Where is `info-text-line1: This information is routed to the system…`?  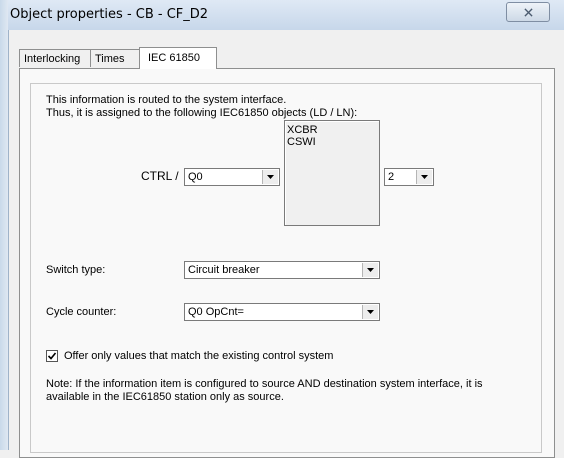 info-text-line1: This information is routed to the system… is located at coordinates (166, 100).